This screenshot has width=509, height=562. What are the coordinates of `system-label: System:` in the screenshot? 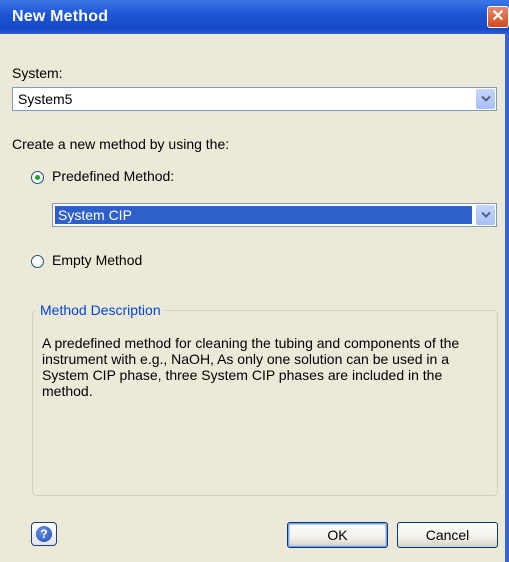 It's located at (37, 73).